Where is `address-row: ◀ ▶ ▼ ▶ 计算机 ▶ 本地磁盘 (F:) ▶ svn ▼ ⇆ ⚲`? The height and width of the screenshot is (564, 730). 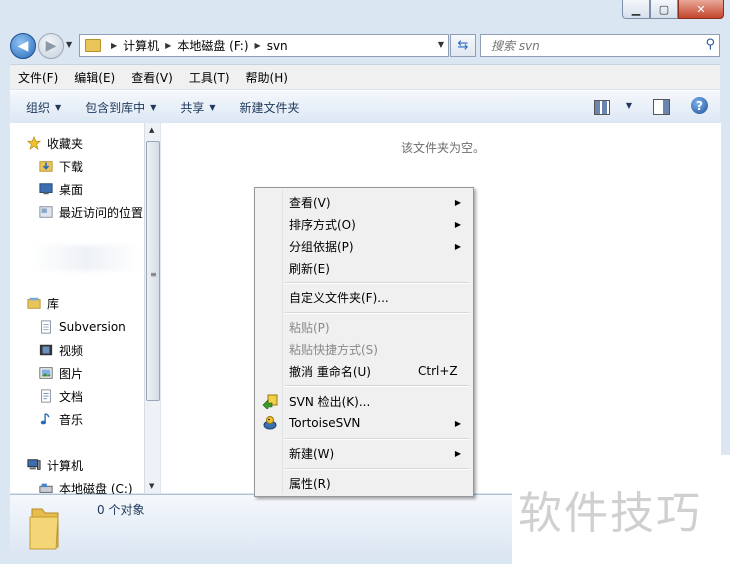
address-row: ◀ ▶ ▼ ▶ 计算机 ▶ 本地磁盘 (F:) ▶ svn ▼ ⇆ ⚲ is located at coordinates (365, 45).